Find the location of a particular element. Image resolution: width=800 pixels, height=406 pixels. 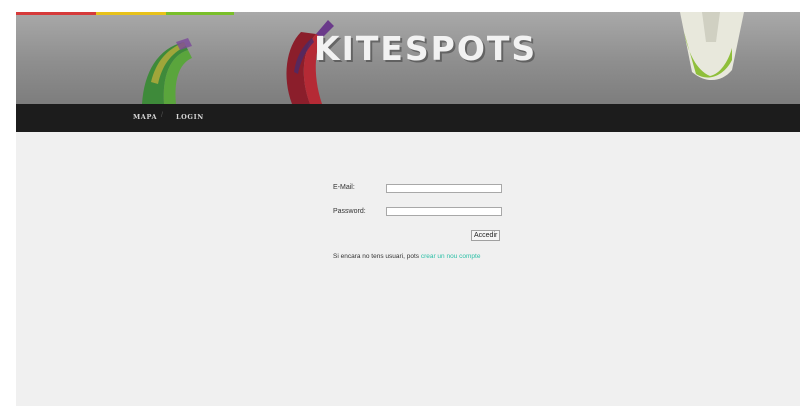

signup-prompt-text: Si encara no tens usuari, pots is located at coordinates (377, 256).